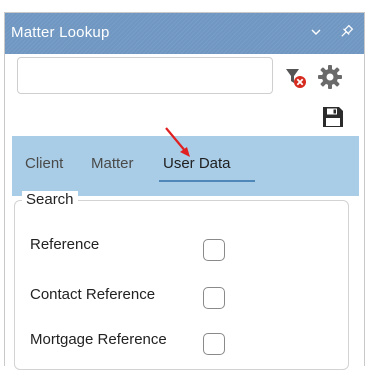 Image resolution: width=372 pixels, height=370 pixels. What do you see at coordinates (184, 33) in the screenshot?
I see `panel-titlebar: Matter Lookup` at bounding box center [184, 33].